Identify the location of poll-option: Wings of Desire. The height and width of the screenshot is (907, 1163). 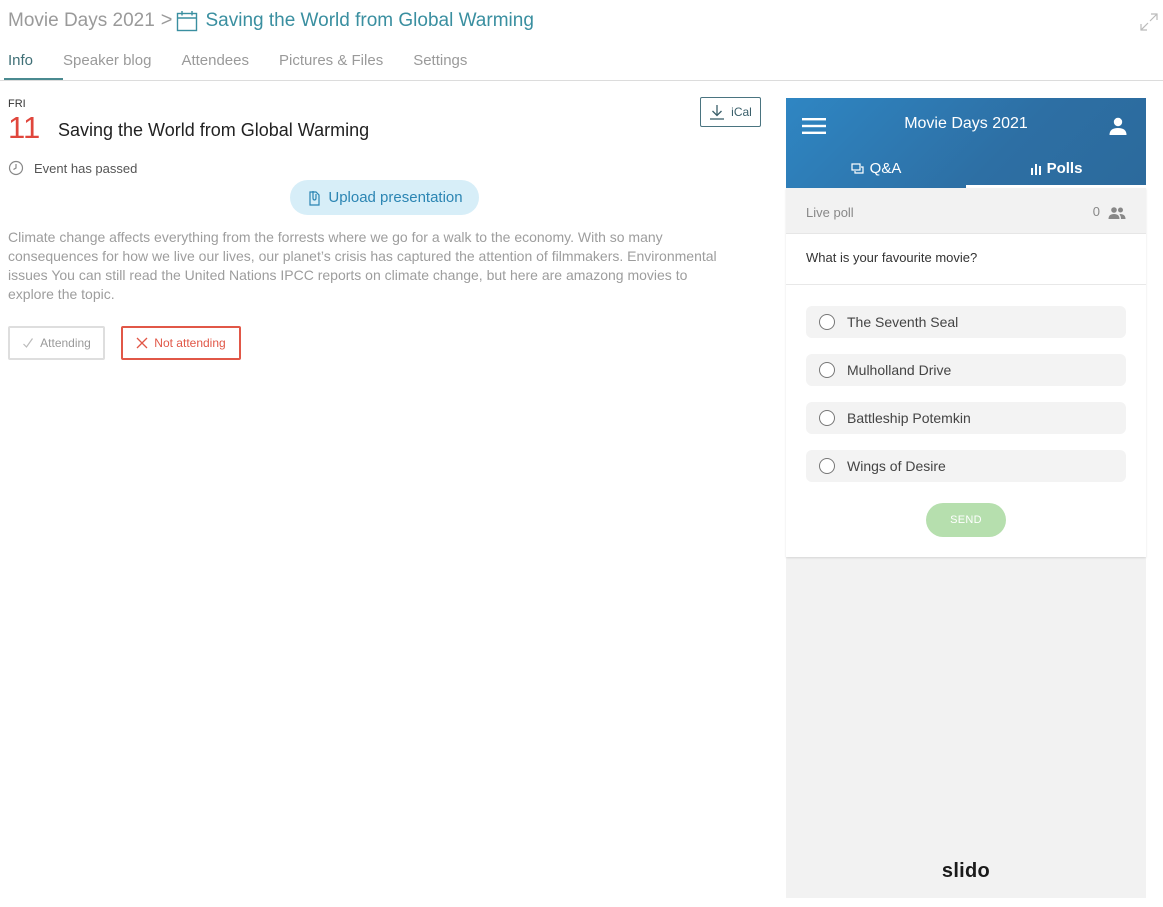
(966, 466).